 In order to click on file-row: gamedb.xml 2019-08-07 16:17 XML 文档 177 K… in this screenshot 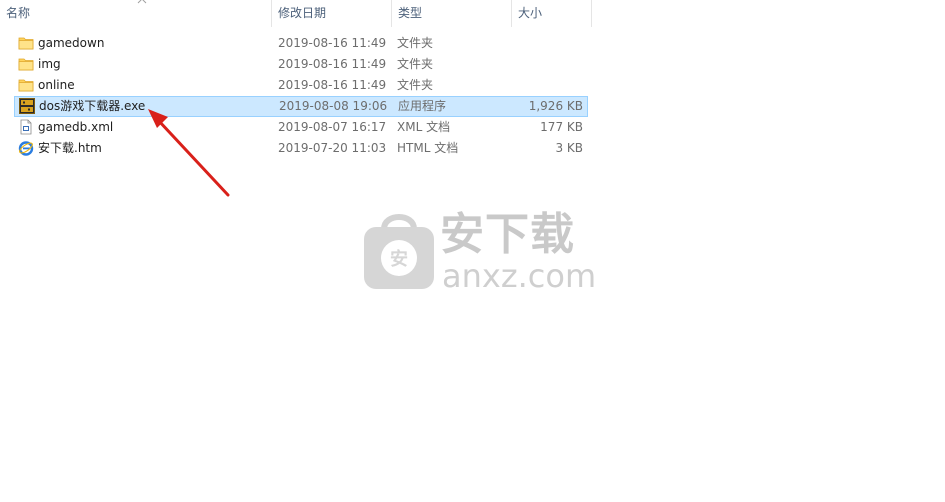, I will do `click(301, 127)`.